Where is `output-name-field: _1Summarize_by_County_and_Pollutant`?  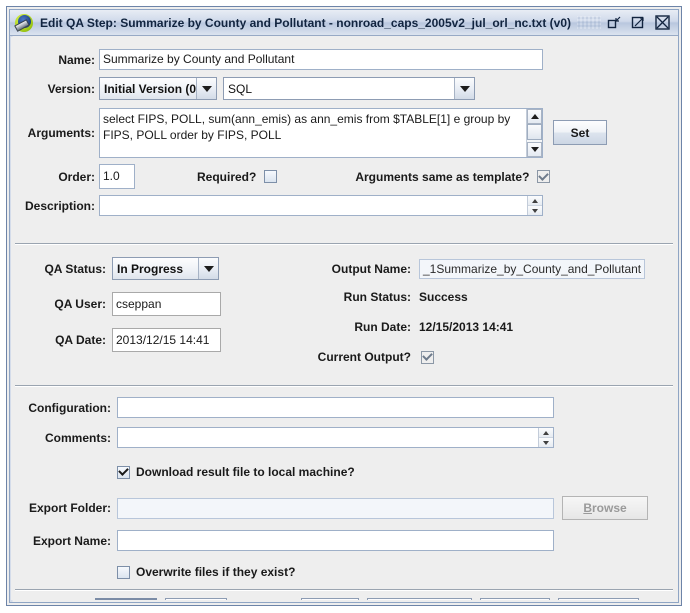 output-name-field: _1Summarize_by_County_and_Pollutant is located at coordinates (532, 269).